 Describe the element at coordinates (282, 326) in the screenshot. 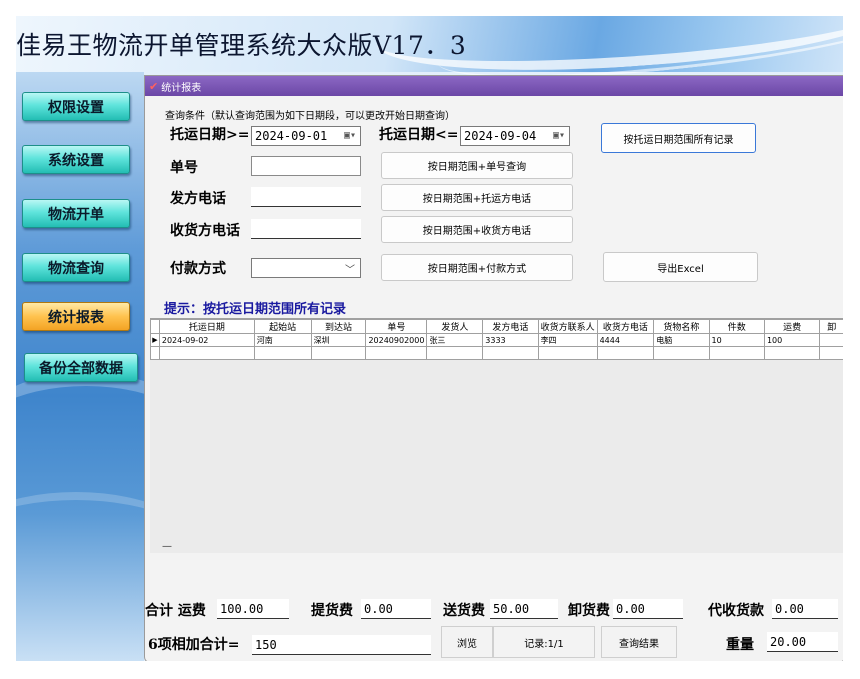

I see `column-header: 起始站` at that location.